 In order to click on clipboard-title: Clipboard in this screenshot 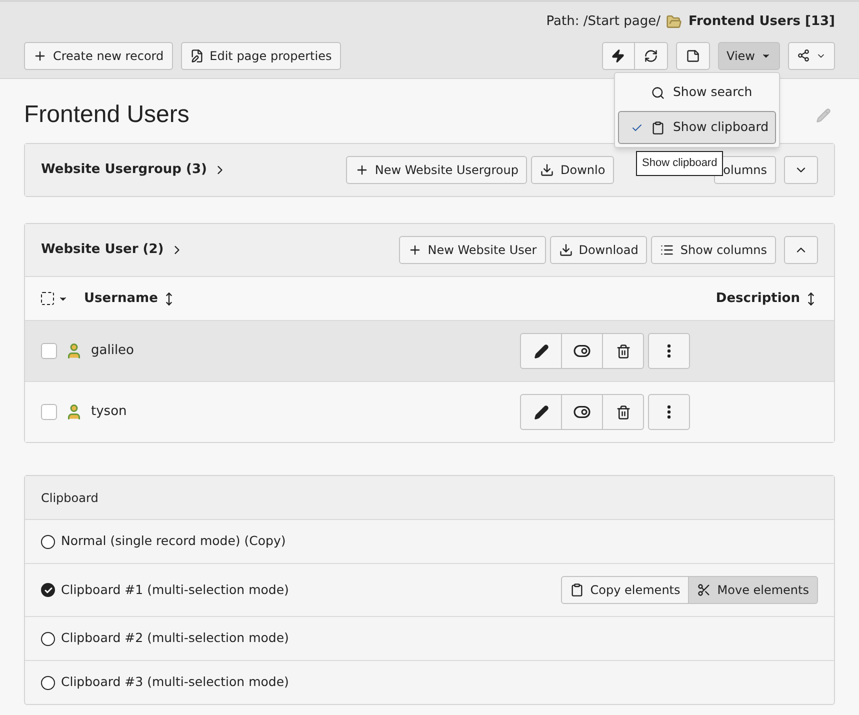, I will do `click(69, 498)`.